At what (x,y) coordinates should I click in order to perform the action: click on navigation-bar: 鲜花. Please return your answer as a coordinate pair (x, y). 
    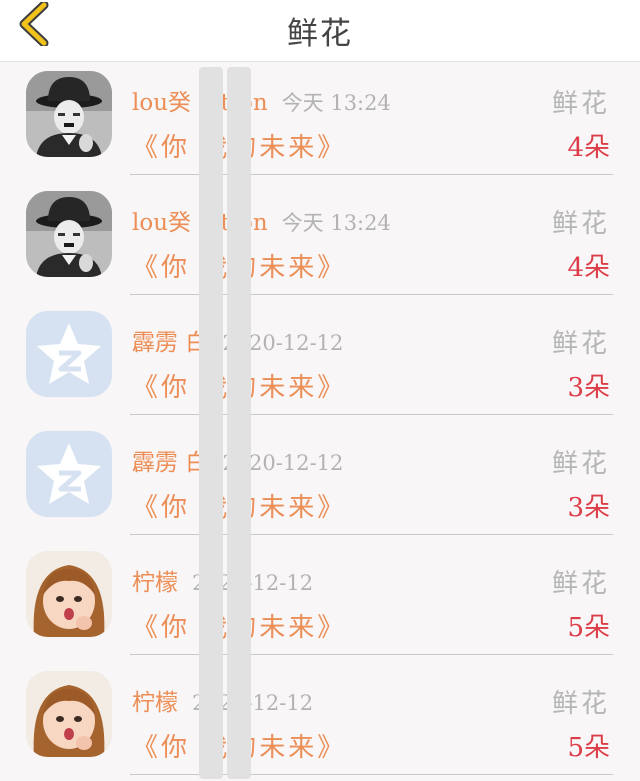
    Looking at the image, I should click on (320, 31).